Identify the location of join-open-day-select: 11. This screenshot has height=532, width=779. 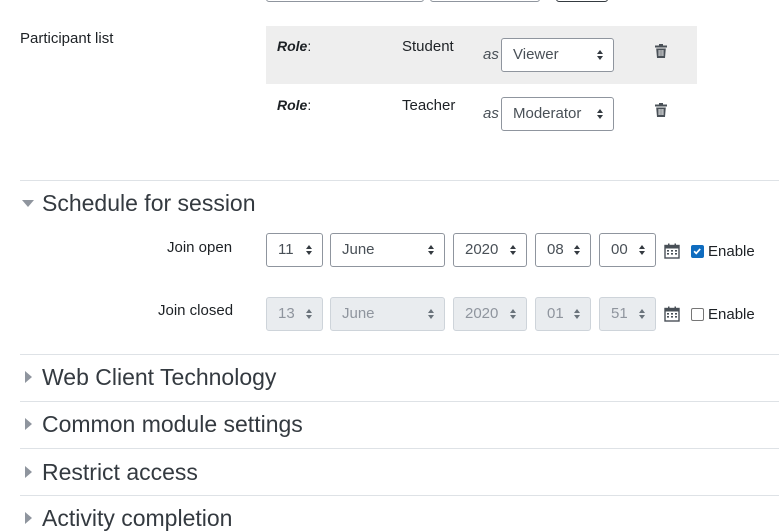
(294, 250).